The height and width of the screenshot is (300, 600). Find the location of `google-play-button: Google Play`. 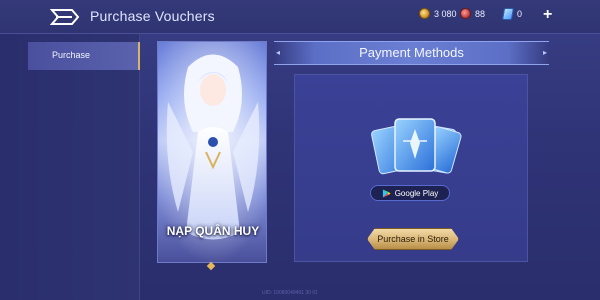

google-play-button: Google Play is located at coordinates (410, 193).